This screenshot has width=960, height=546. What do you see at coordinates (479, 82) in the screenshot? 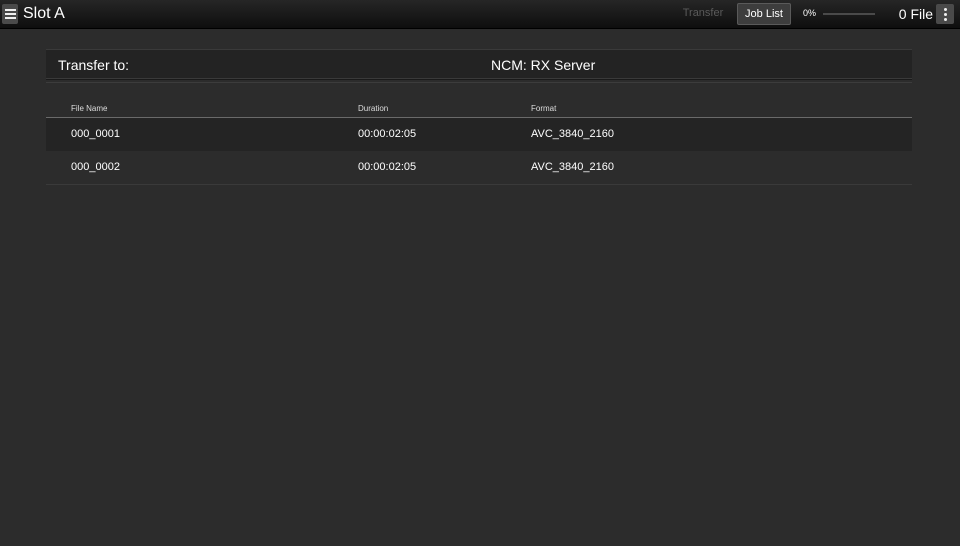
I see `divider` at bounding box center [479, 82].